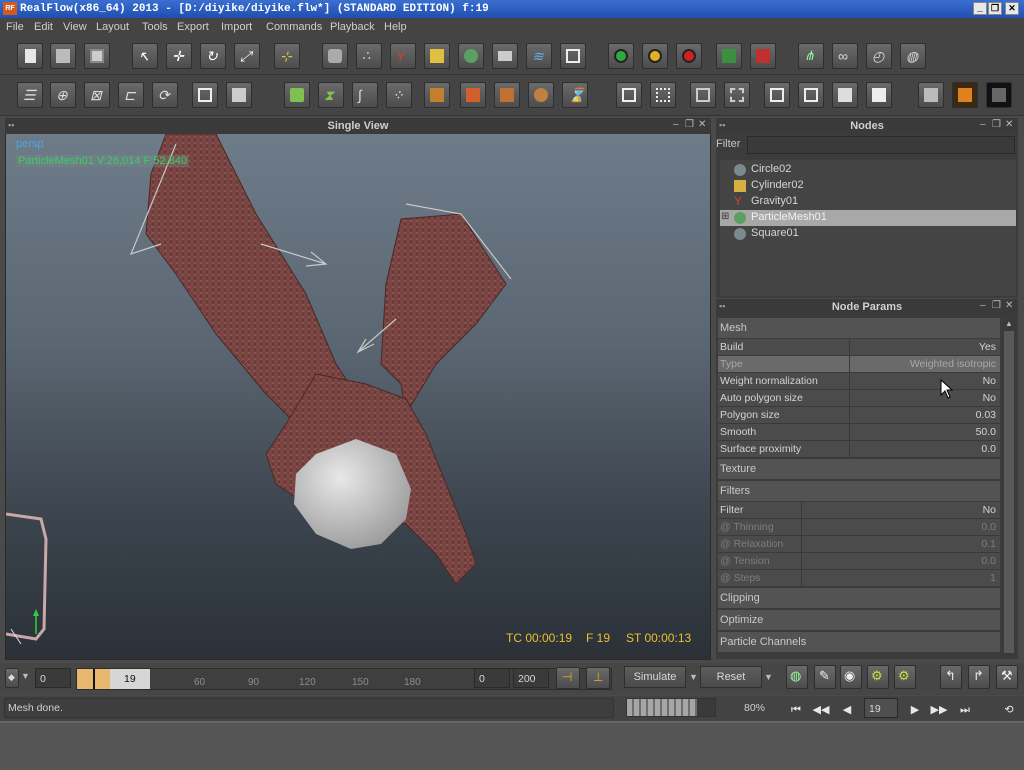 The height and width of the screenshot is (770, 1024). Describe the element at coordinates (881, 708) in the screenshot. I see `current-frame-field: 19` at that location.